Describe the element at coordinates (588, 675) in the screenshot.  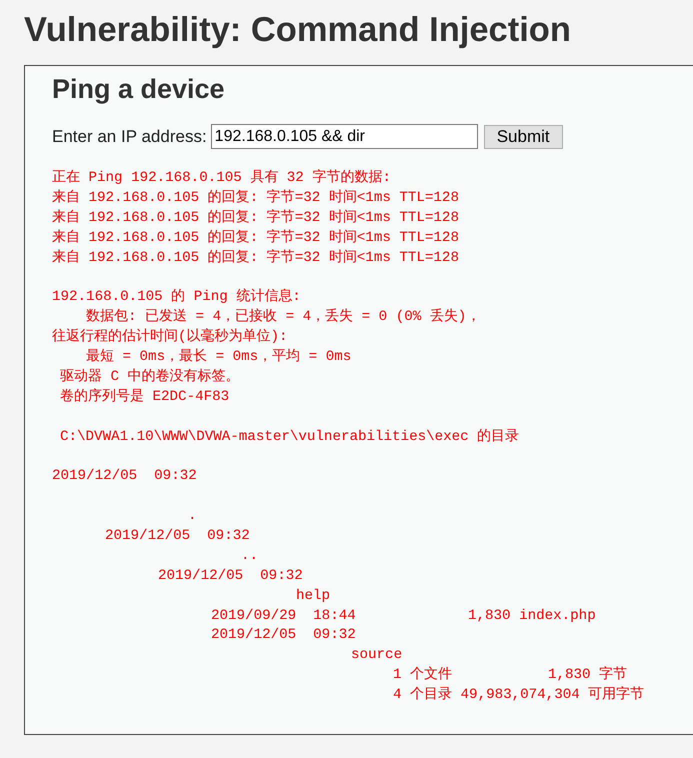
I see `output-text: 1,830 字节` at that location.